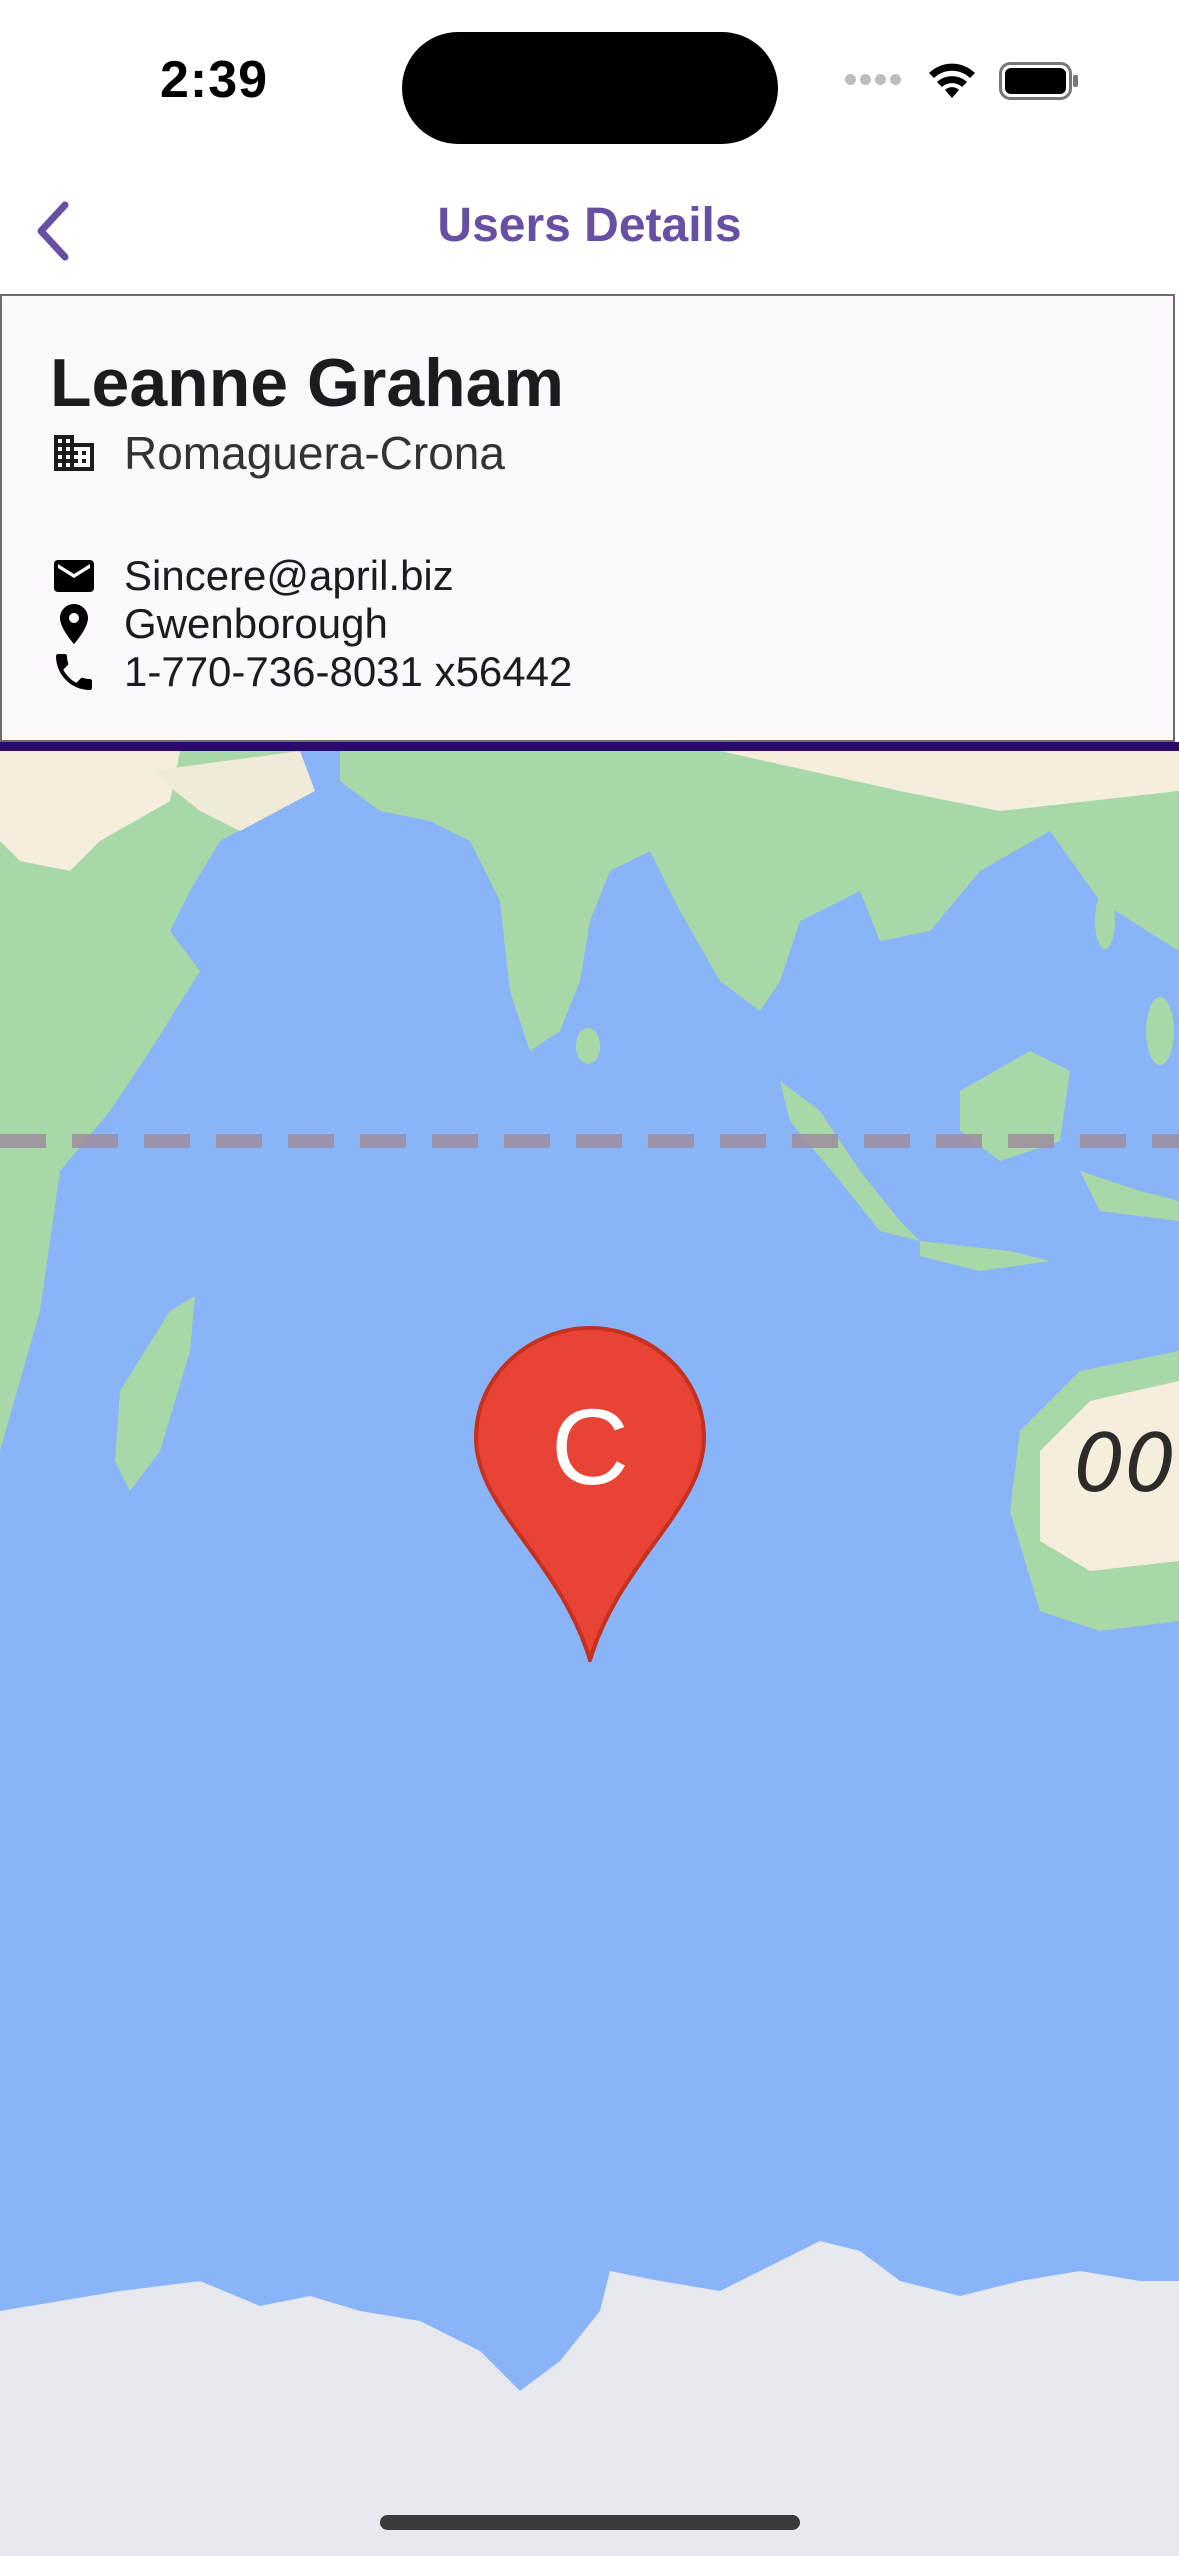  What do you see at coordinates (590, 1446) in the screenshot?
I see `marker-label: C` at bounding box center [590, 1446].